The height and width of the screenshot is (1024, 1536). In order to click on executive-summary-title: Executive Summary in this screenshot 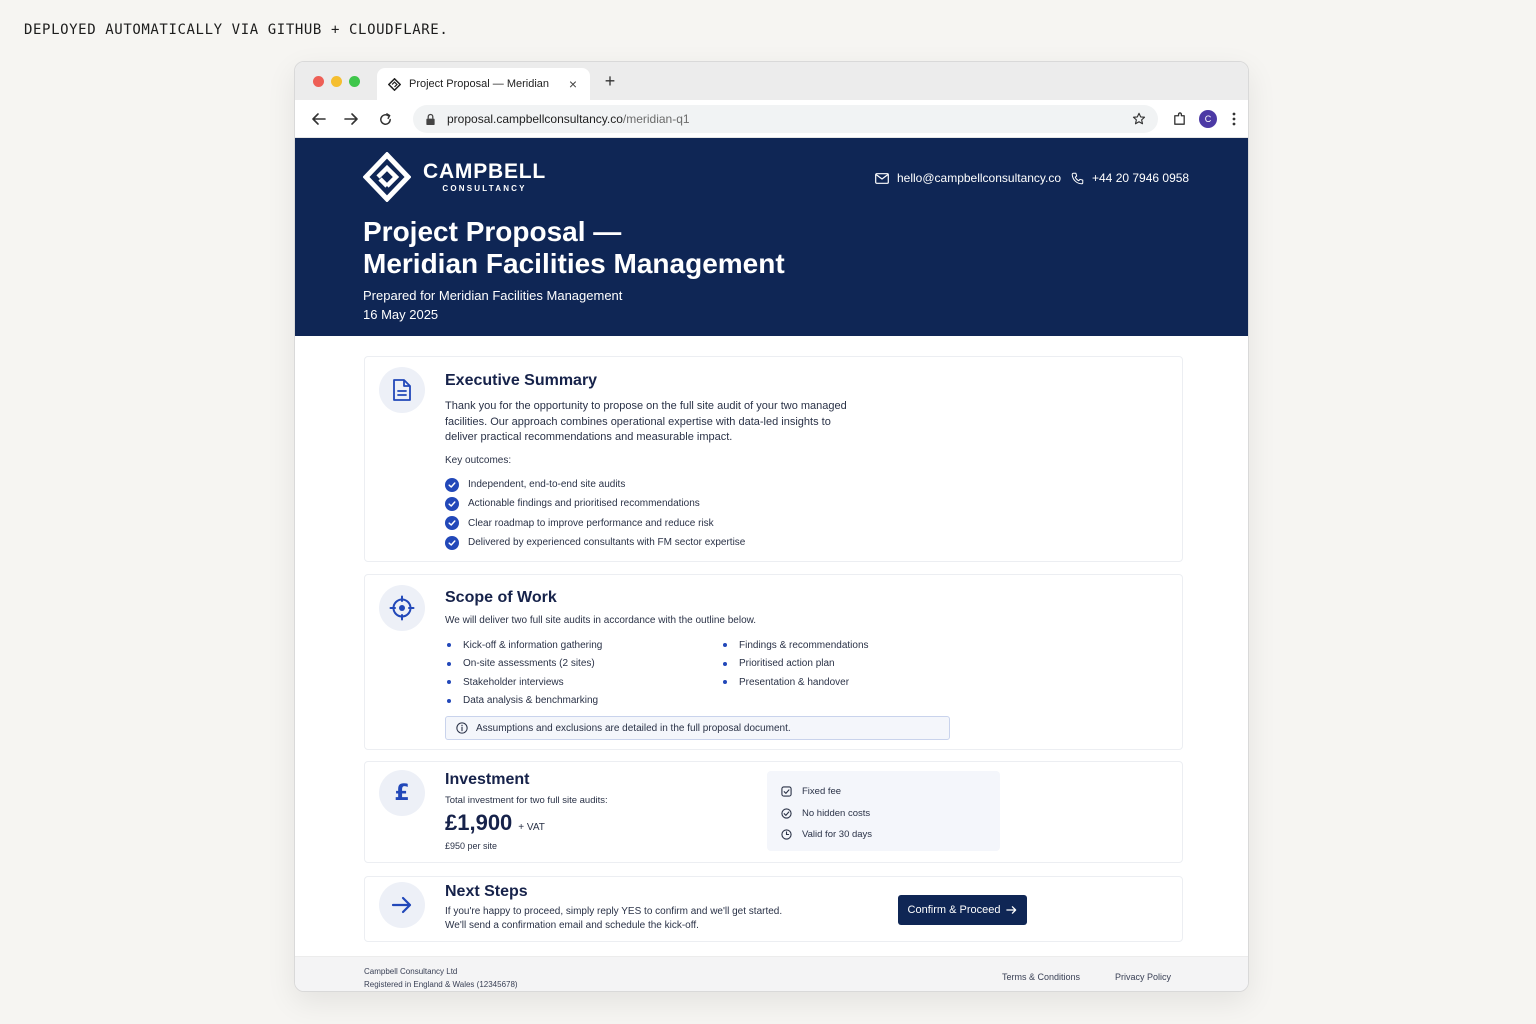, I will do `click(521, 380)`.